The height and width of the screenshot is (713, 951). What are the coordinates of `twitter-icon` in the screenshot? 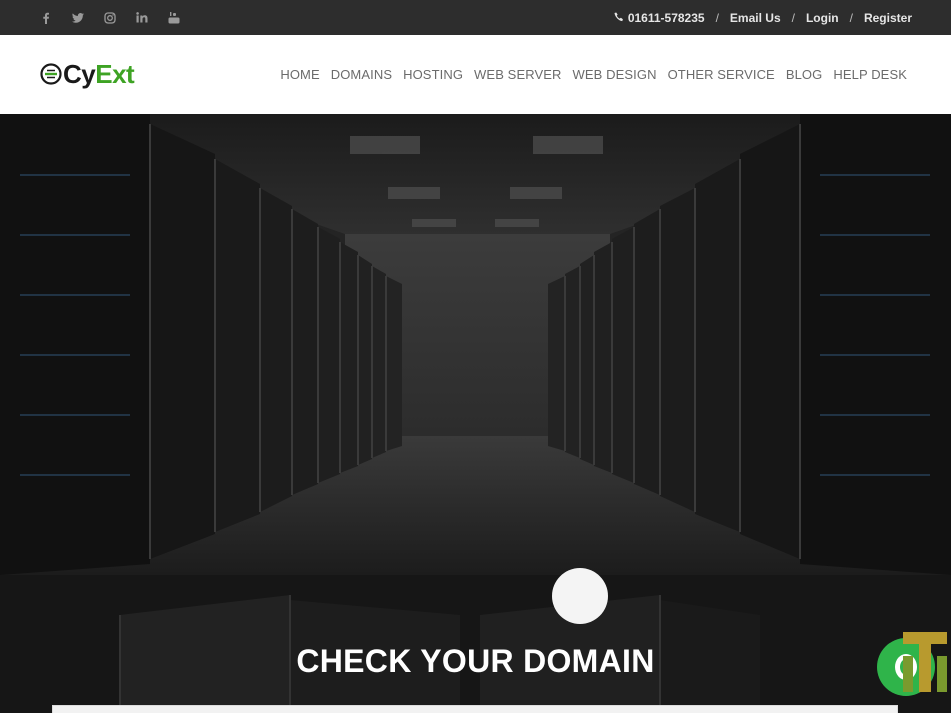 It's located at (78, 17).